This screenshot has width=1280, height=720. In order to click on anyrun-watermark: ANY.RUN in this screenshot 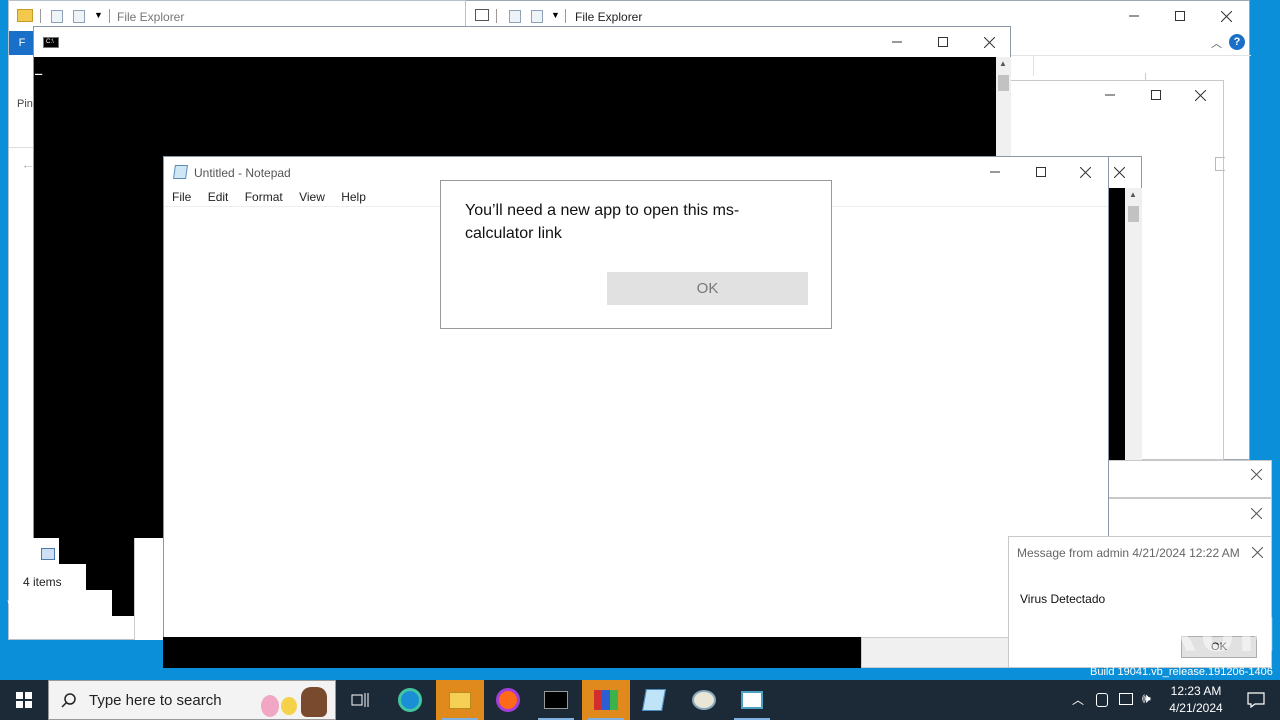, I will do `click(1157, 635)`.